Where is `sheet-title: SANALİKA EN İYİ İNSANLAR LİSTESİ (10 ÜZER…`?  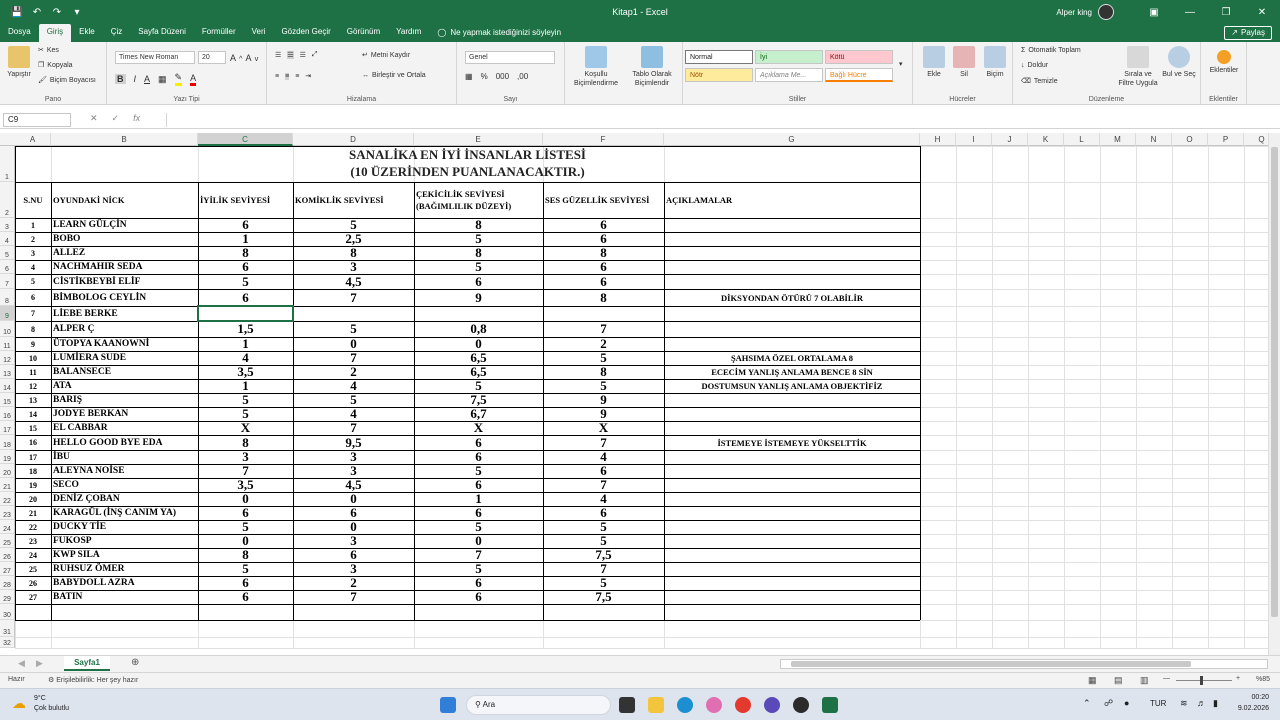 sheet-title: SANALİKA EN İYİ İNSANLAR LİSTESİ (10 ÜZER… is located at coordinates (467, 164).